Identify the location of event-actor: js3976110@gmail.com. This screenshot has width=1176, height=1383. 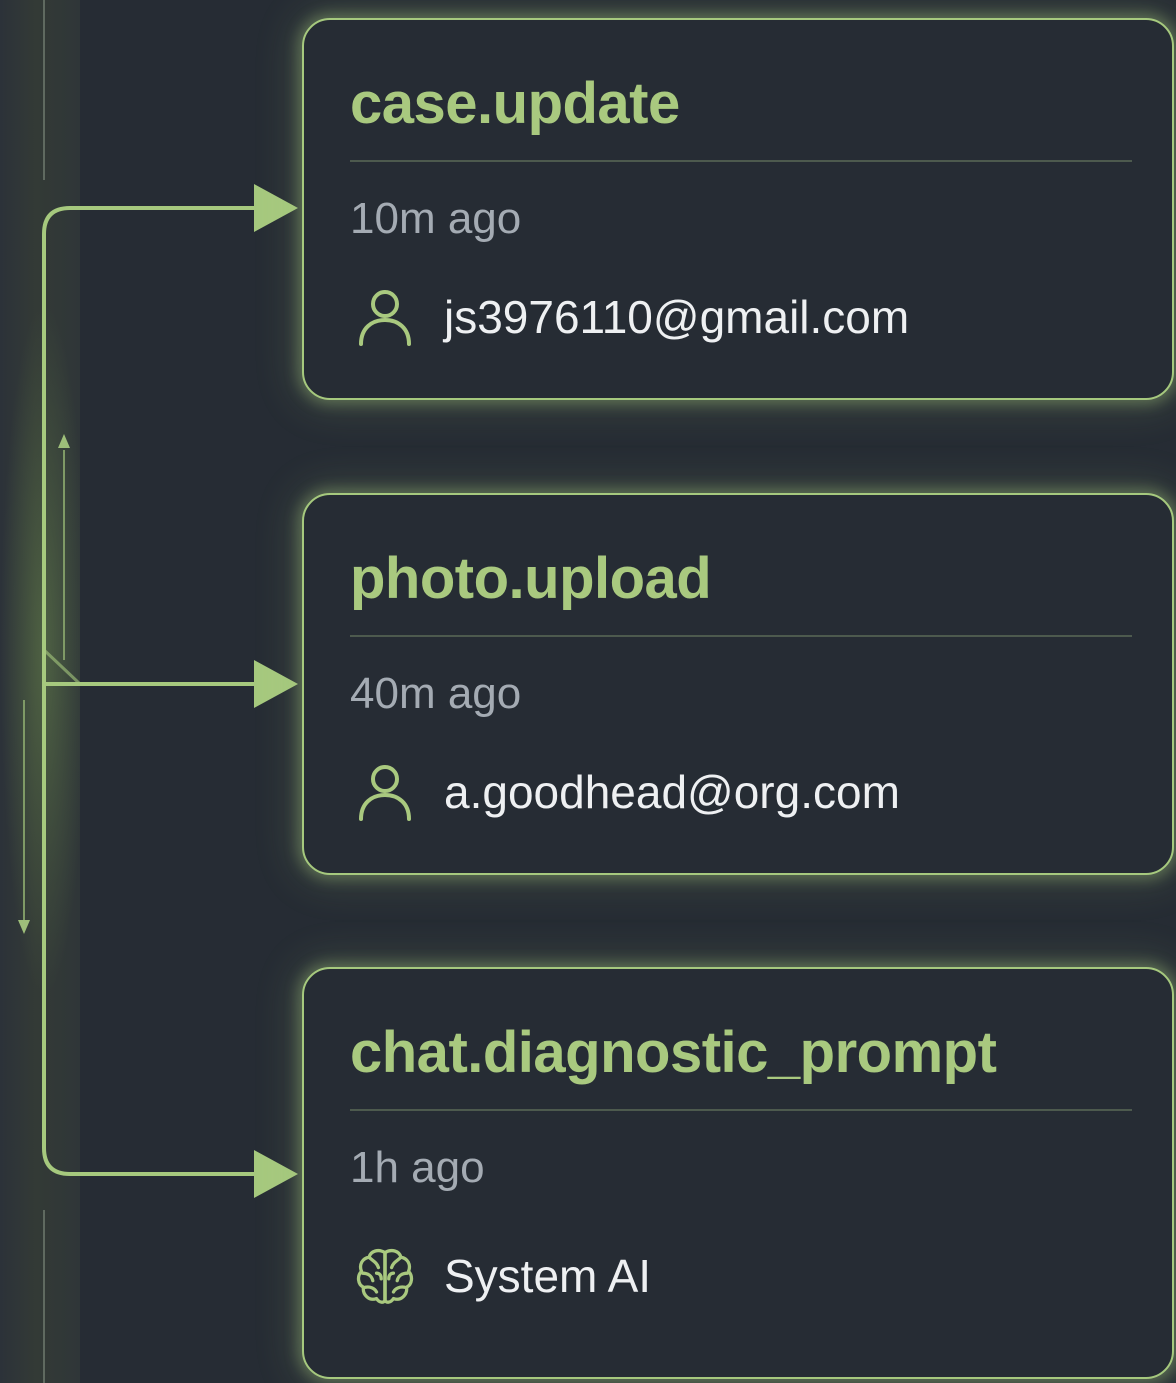
(631, 317).